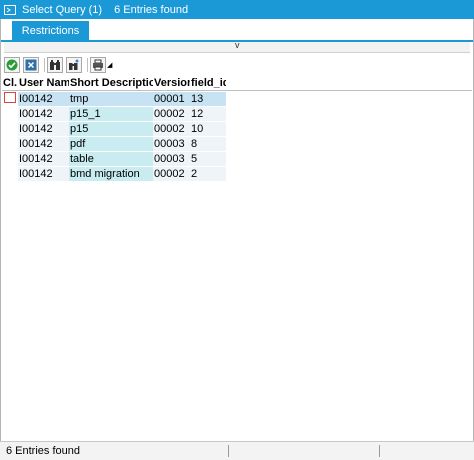 This screenshot has height=460, width=474. What do you see at coordinates (237, 113) in the screenshot?
I see `table-row: I00142 p15_1 00002 12` at bounding box center [237, 113].